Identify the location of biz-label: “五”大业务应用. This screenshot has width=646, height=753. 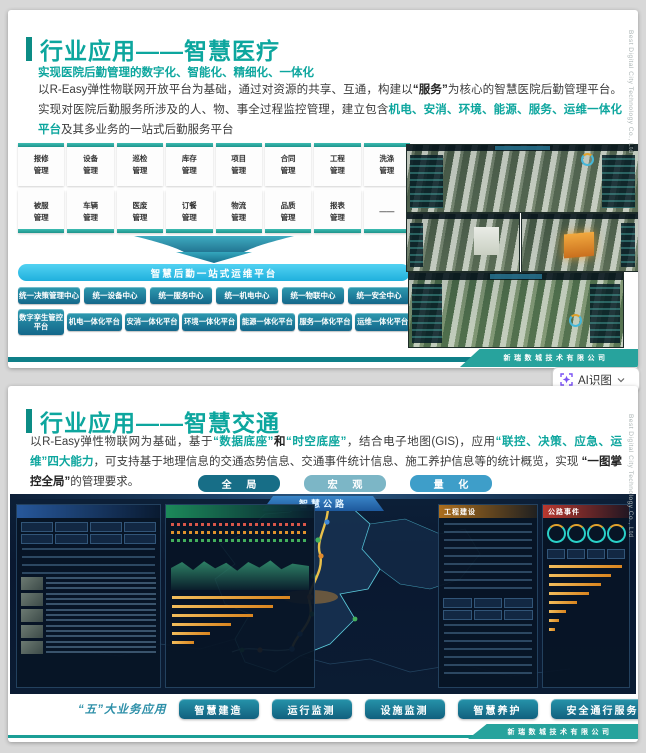
(122, 710).